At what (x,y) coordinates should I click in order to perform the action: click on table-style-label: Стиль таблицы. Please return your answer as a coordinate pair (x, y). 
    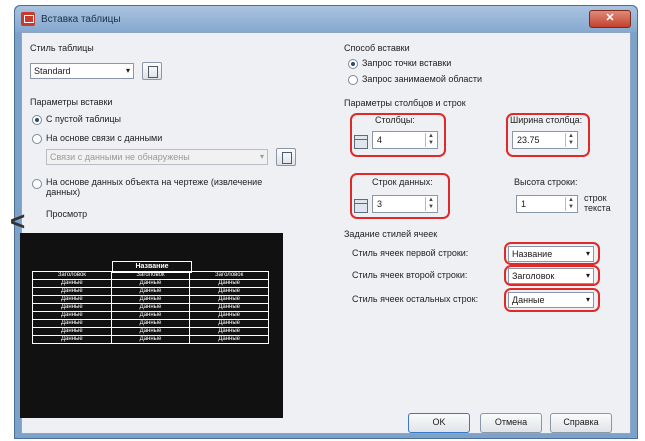
    Looking at the image, I should click on (62, 48).